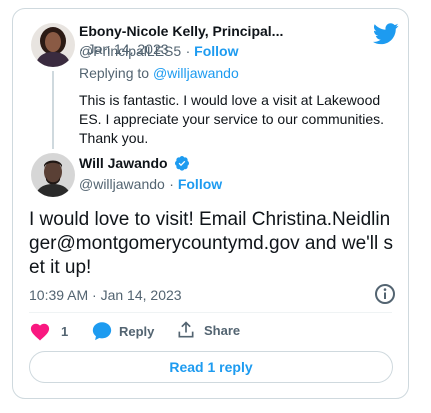 The image size is (431, 413). I want to click on replying-handle-link: @willjawando, so click(196, 73).